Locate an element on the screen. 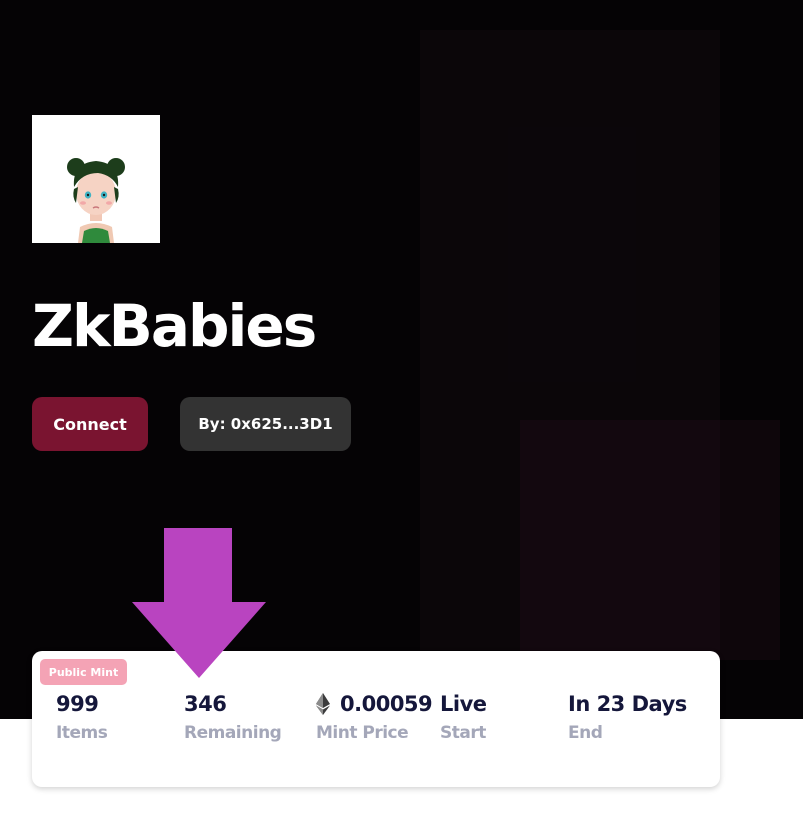  stat-items: 999 Items is located at coordinates (82, 716).